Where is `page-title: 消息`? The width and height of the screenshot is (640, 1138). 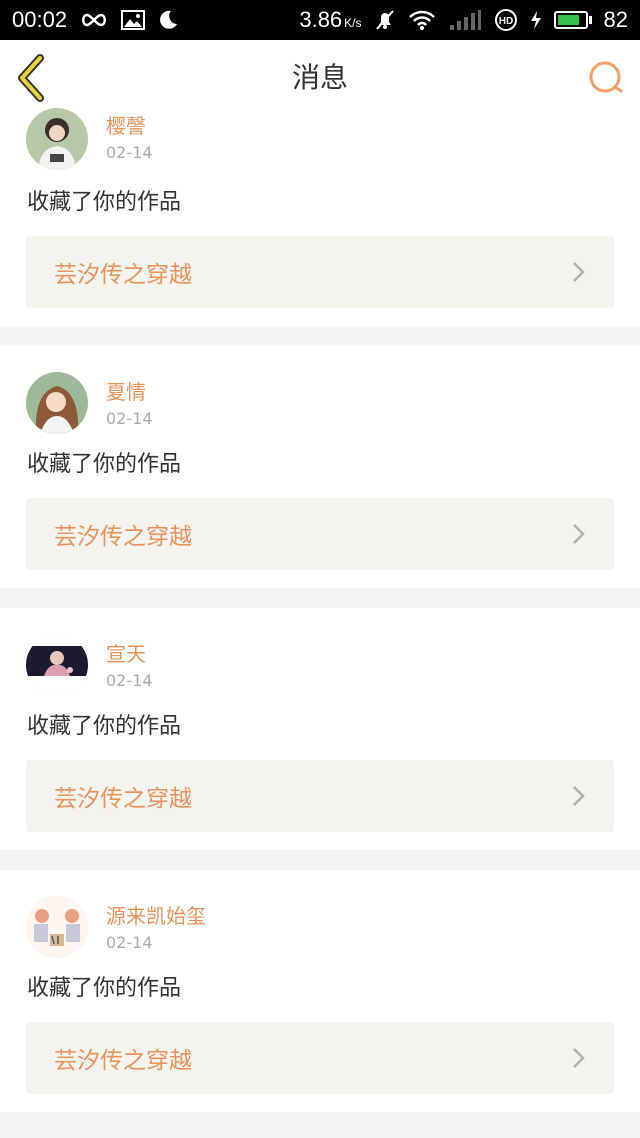 page-title: 消息 is located at coordinates (319, 77).